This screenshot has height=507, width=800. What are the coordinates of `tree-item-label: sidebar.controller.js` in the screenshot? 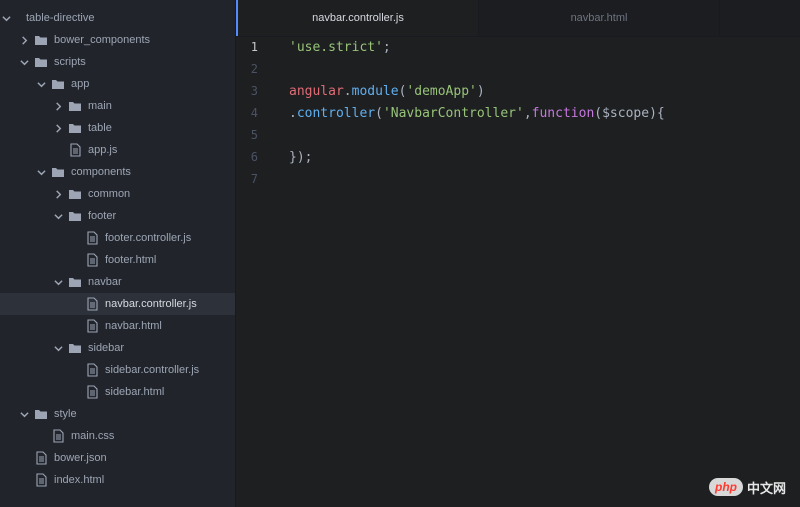 It's located at (152, 370).